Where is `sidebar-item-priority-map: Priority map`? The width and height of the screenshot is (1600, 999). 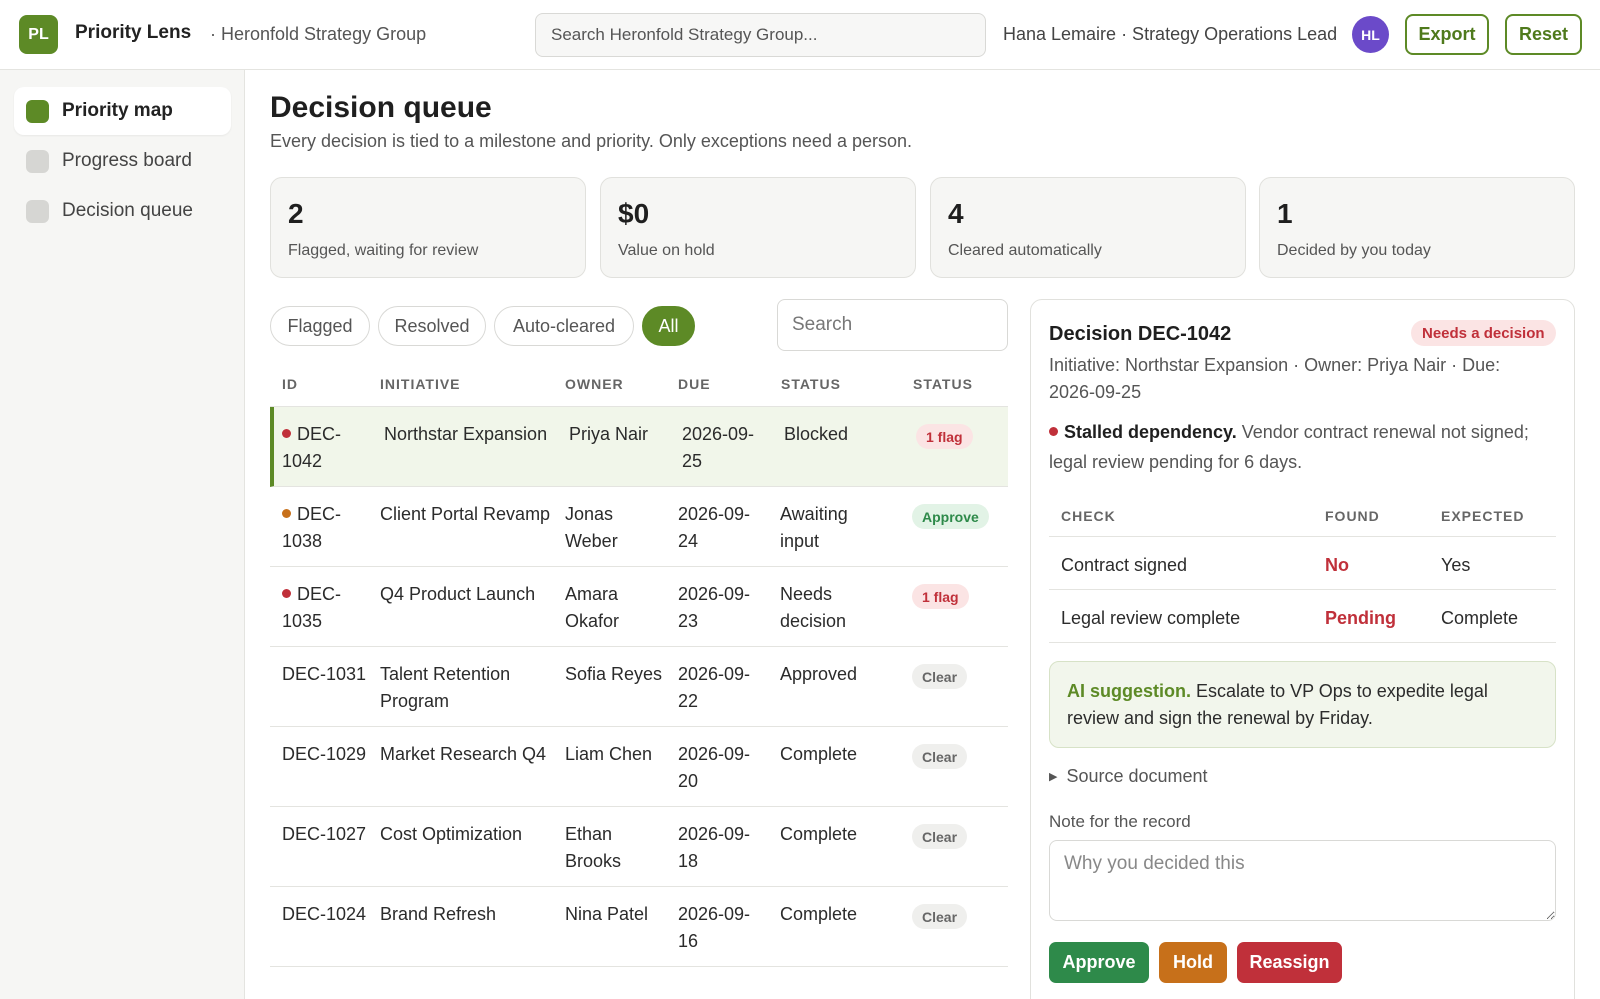
sidebar-item-priority-map: Priority map is located at coordinates (122, 111).